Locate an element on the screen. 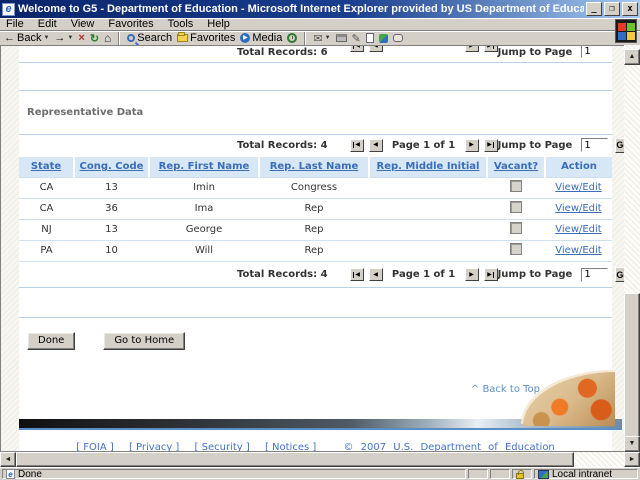 This screenshot has height=480, width=640. refresh-button: ↻ is located at coordinates (94, 38).